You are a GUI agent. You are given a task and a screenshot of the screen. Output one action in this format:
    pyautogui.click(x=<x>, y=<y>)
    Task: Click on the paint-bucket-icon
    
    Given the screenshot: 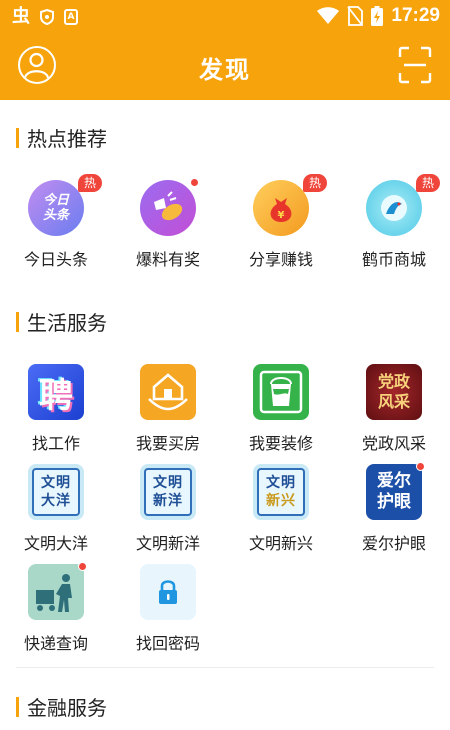 What is the action you would take?
    pyautogui.click(x=281, y=392)
    